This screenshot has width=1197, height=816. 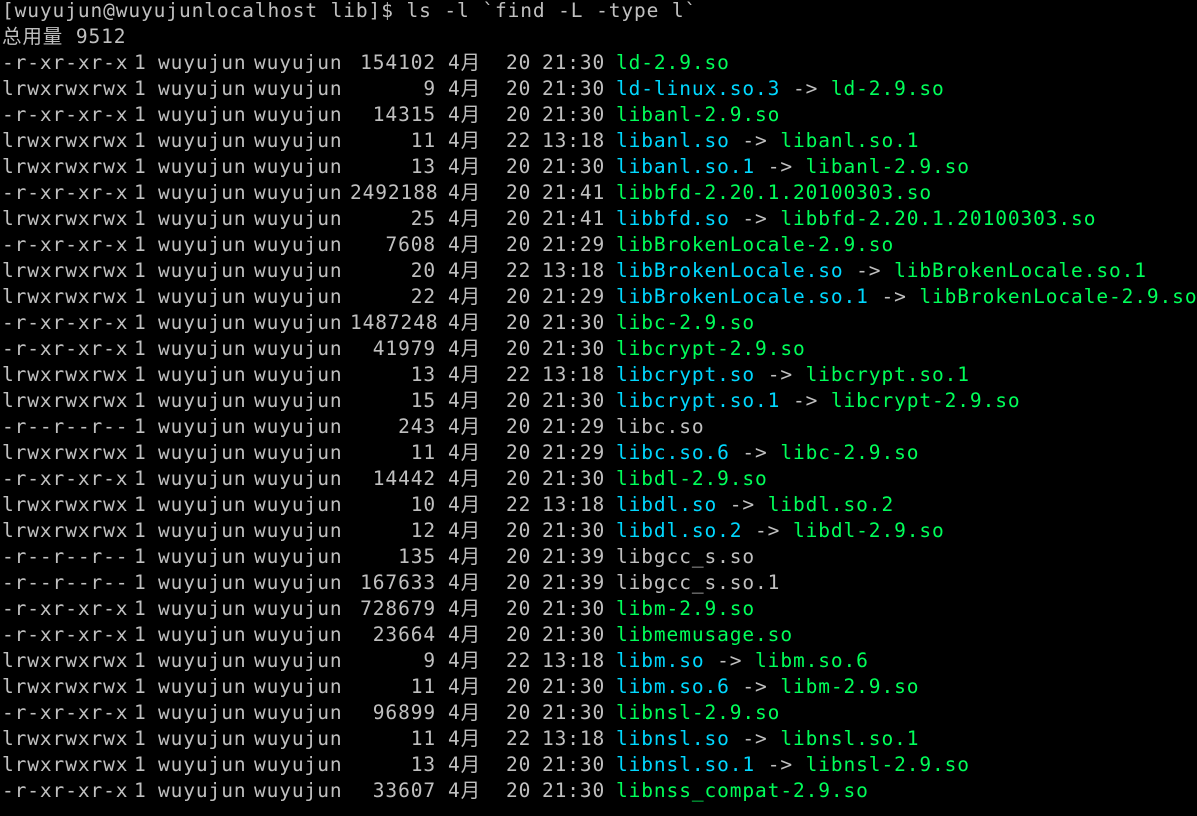 What do you see at coordinates (398, 62) in the screenshot?
I see `file-size: 154102` at bounding box center [398, 62].